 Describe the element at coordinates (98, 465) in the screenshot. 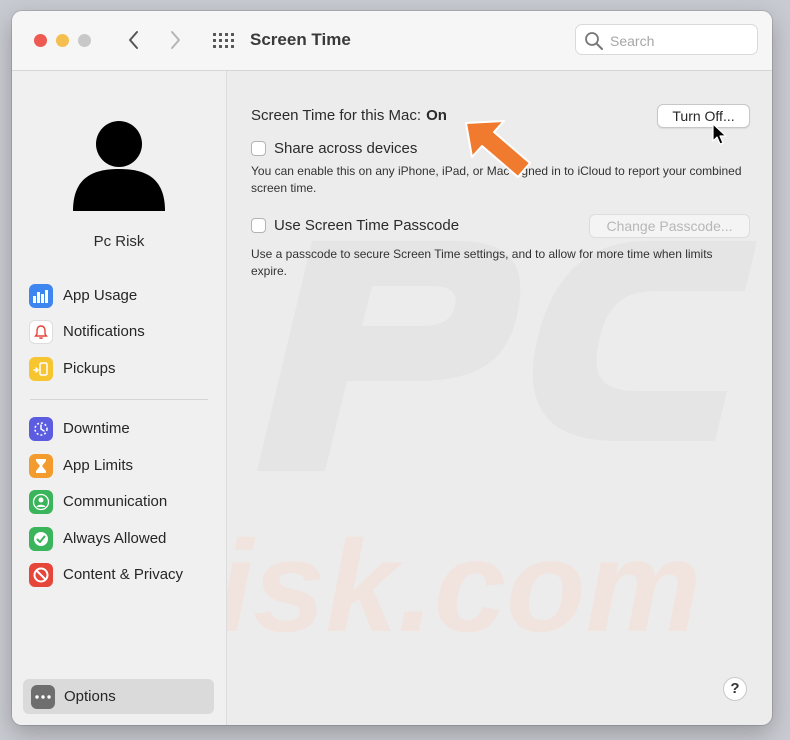

I see `sidebar-item-label: App Limits` at that location.